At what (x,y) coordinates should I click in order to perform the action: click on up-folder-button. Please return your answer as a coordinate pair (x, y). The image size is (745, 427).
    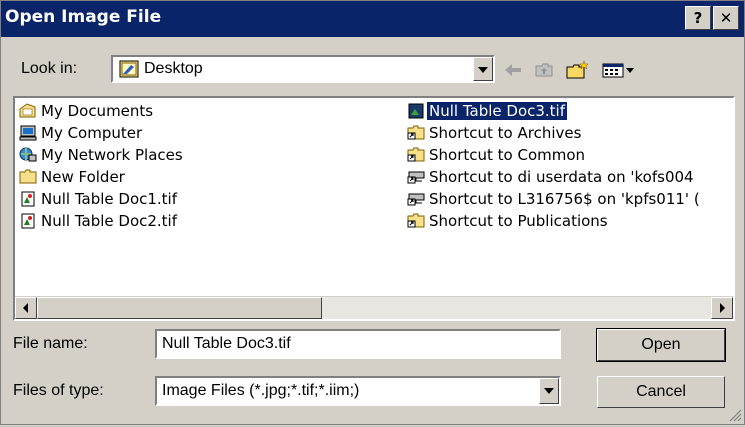
    Looking at the image, I should click on (544, 70).